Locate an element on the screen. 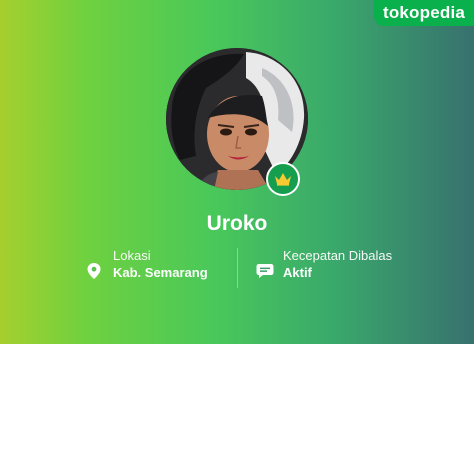 The image size is (474, 474). response-speed-label: Kecepatan Dibalas is located at coordinates (338, 255).